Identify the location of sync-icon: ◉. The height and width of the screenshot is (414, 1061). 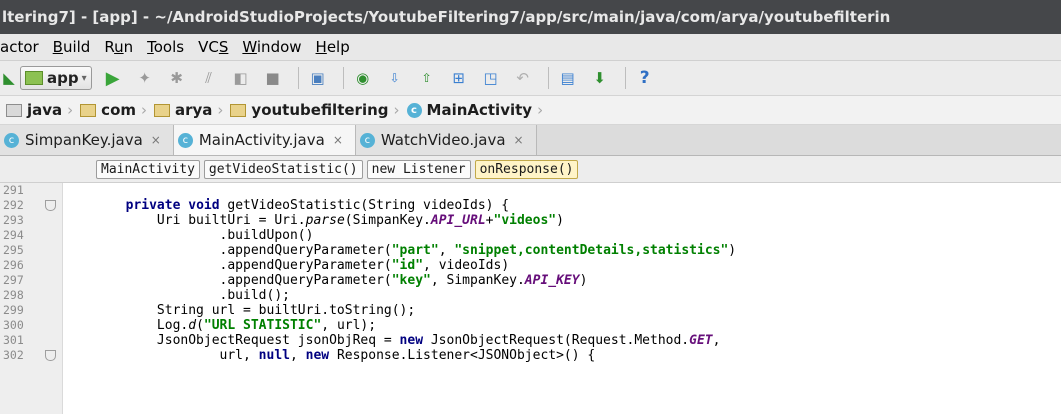
(363, 78).